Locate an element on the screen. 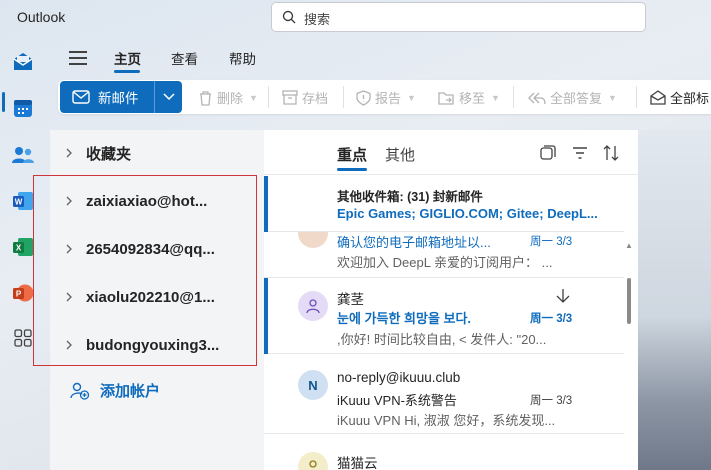 The height and width of the screenshot is (470, 711). sort-icon is located at coordinates (611, 153).